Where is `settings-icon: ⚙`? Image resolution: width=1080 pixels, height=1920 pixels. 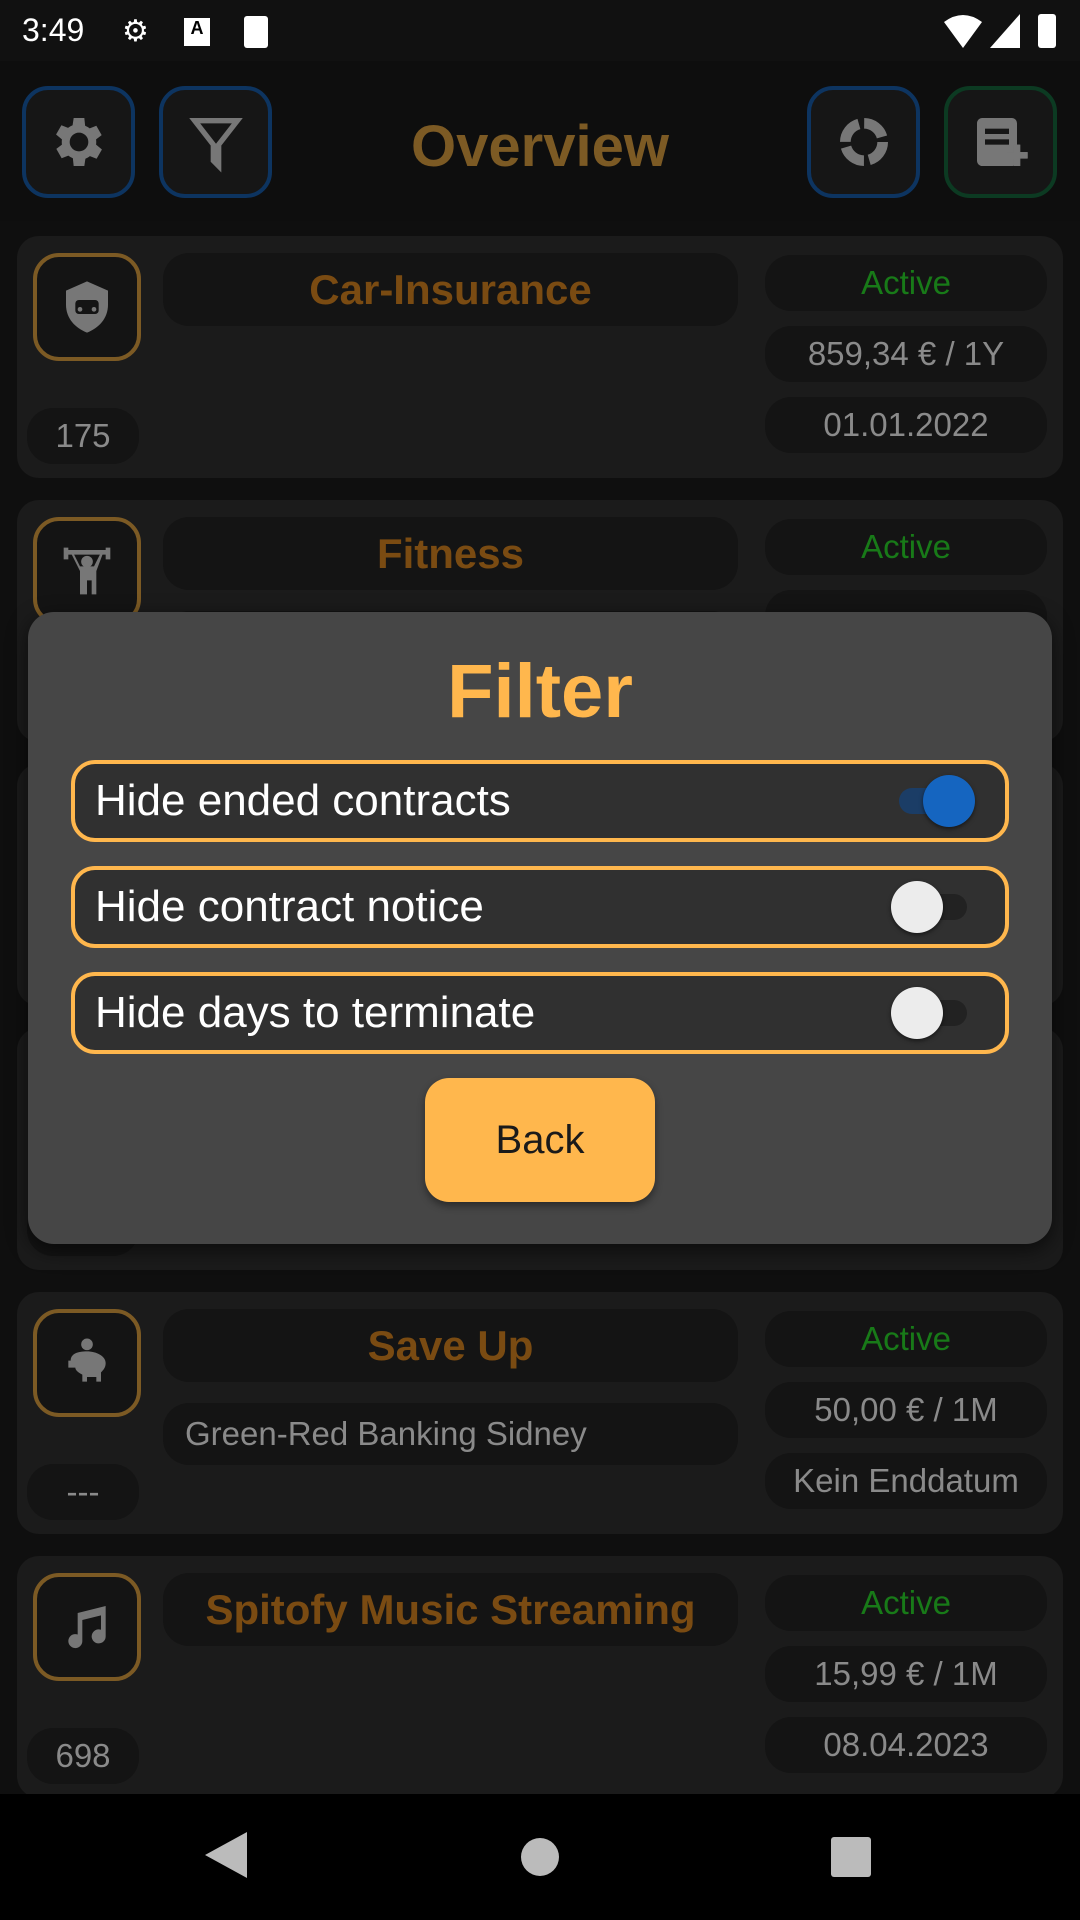
settings-icon: ⚙ is located at coordinates (135, 31).